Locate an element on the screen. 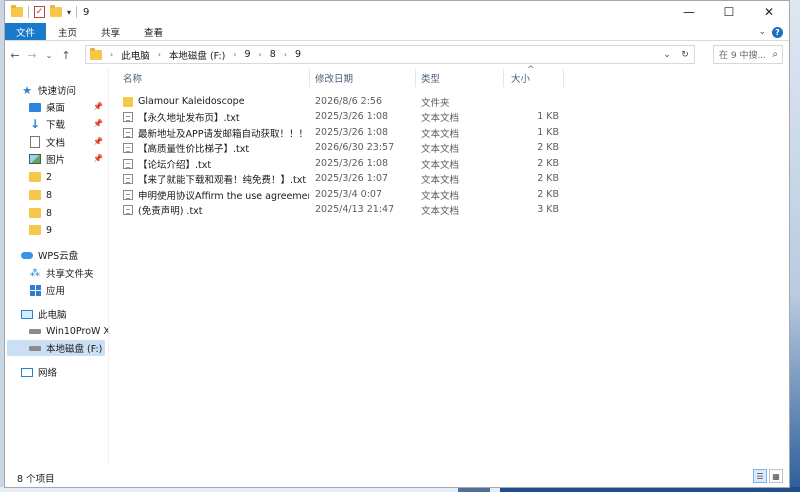  recent-locations-icon: ⌄ is located at coordinates (49, 55).